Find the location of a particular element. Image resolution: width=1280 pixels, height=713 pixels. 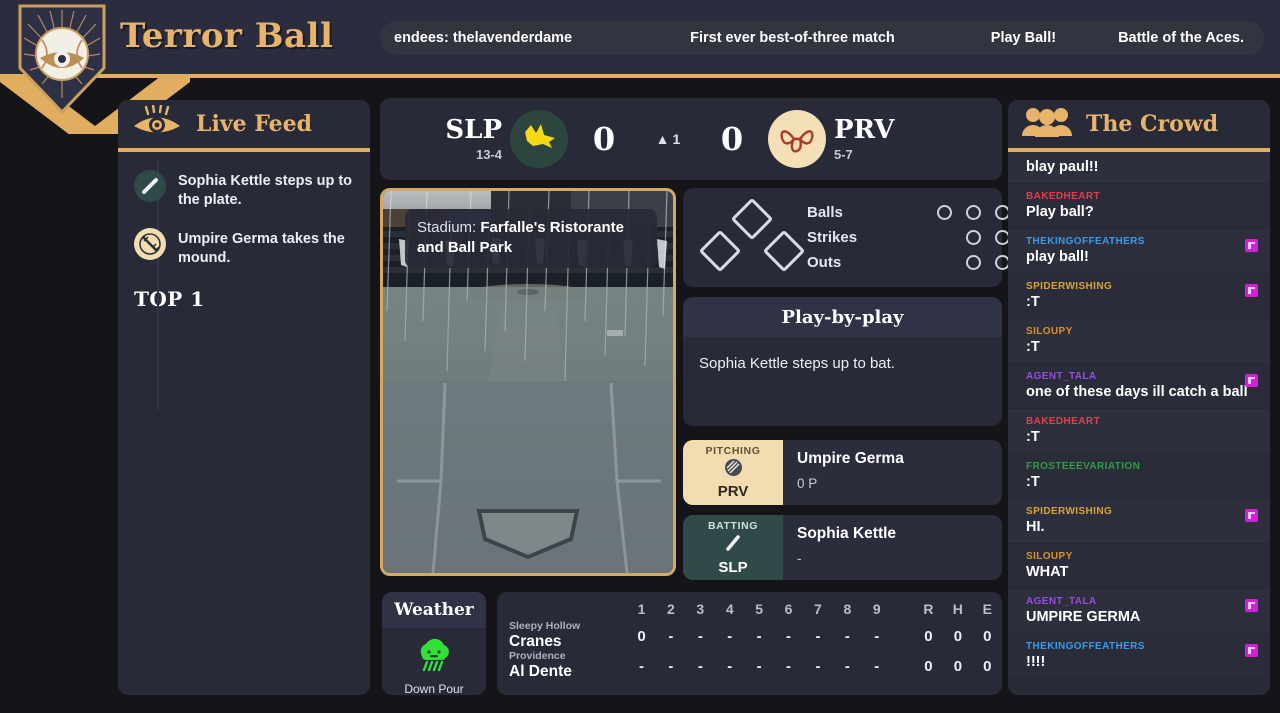

inning-header: 3 is located at coordinates (700, 609).